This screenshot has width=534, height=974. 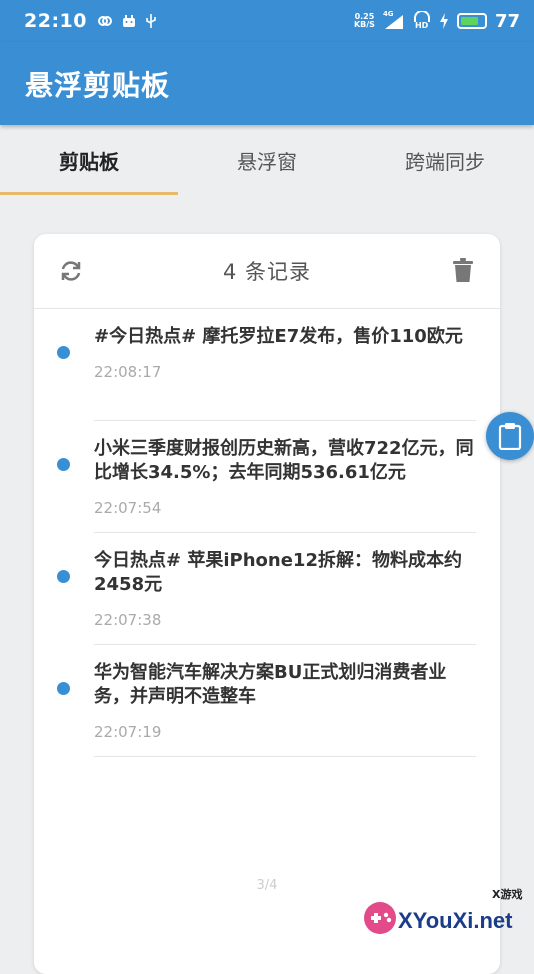 I want to click on item-time: 22:07:54, so click(x=128, y=508).